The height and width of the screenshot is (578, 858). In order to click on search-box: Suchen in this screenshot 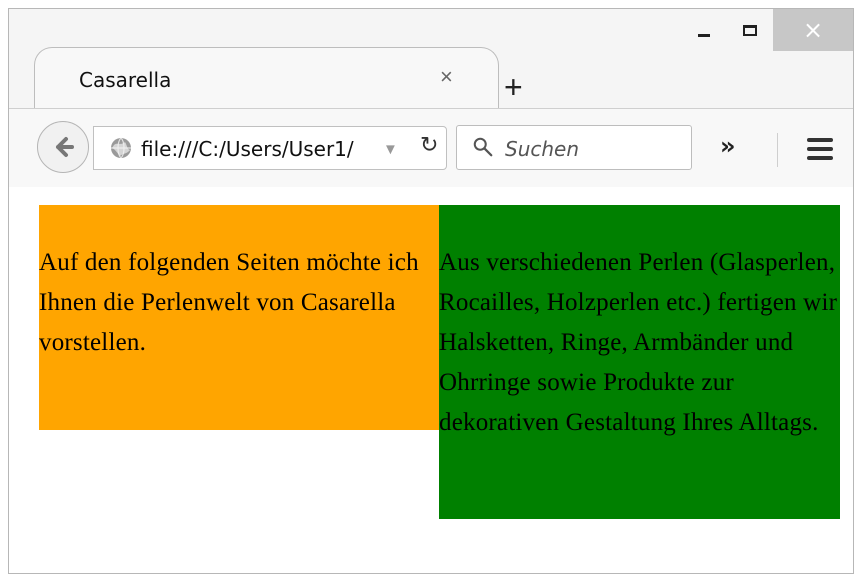, I will do `click(574, 147)`.